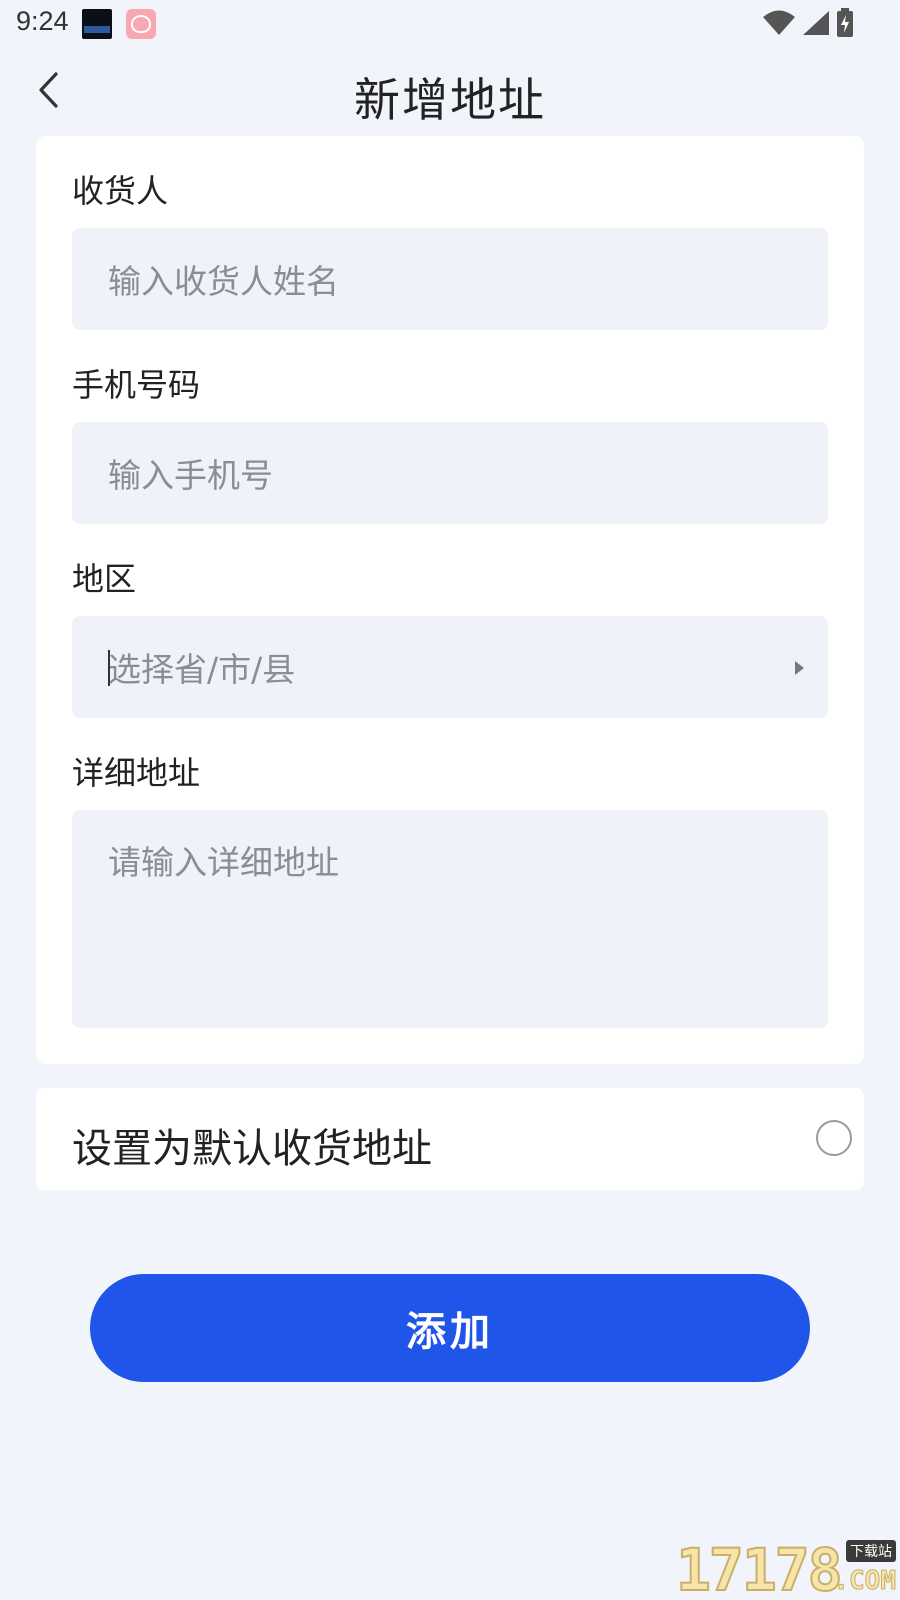 The width and height of the screenshot is (900, 1600). Describe the element at coordinates (136, 385) in the screenshot. I see `phone-label: 手机号码` at that location.